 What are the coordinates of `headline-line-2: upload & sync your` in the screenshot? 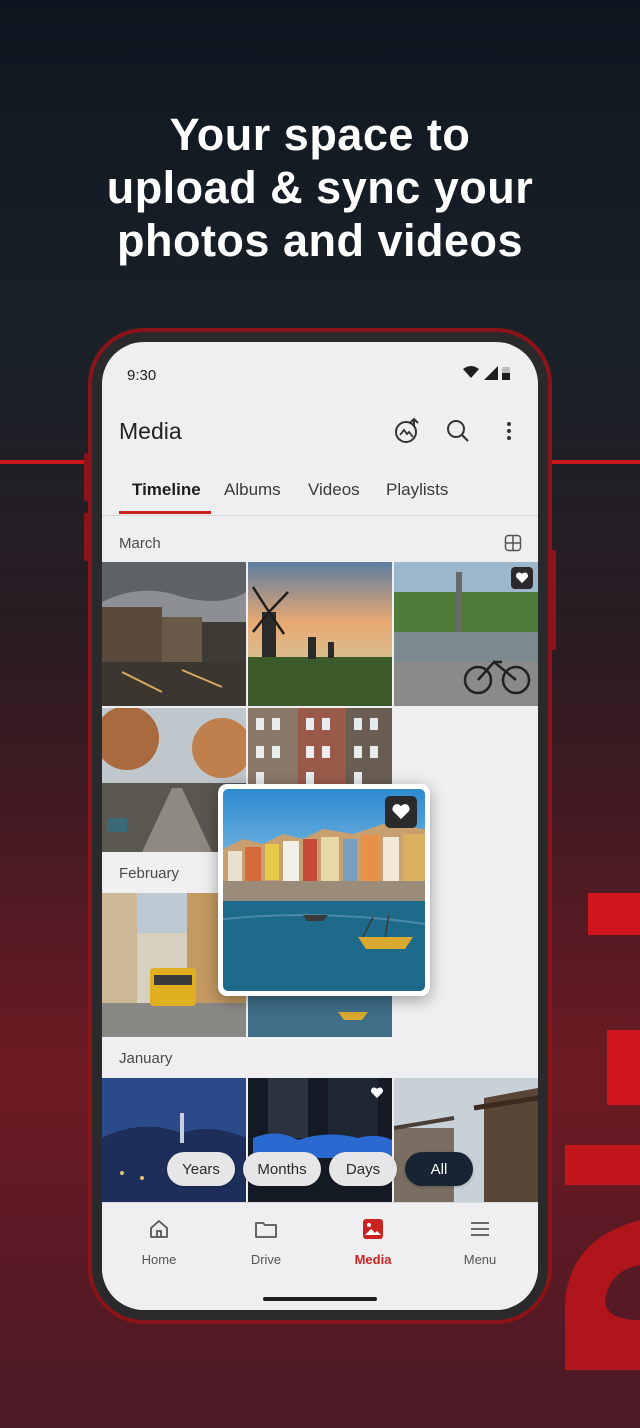 It's located at (320, 187).